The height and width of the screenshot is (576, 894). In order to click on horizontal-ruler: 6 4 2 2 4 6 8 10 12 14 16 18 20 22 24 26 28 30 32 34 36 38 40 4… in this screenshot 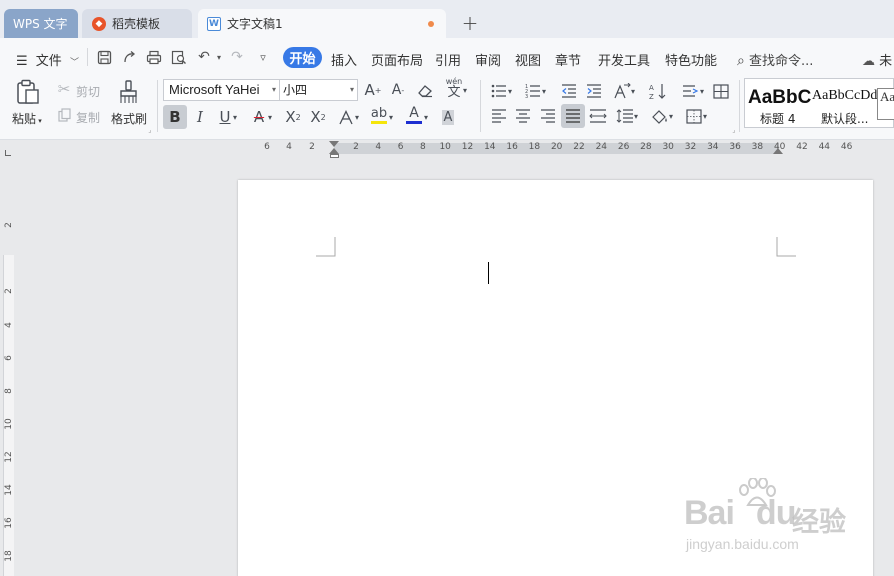, I will do `click(447, 149)`.